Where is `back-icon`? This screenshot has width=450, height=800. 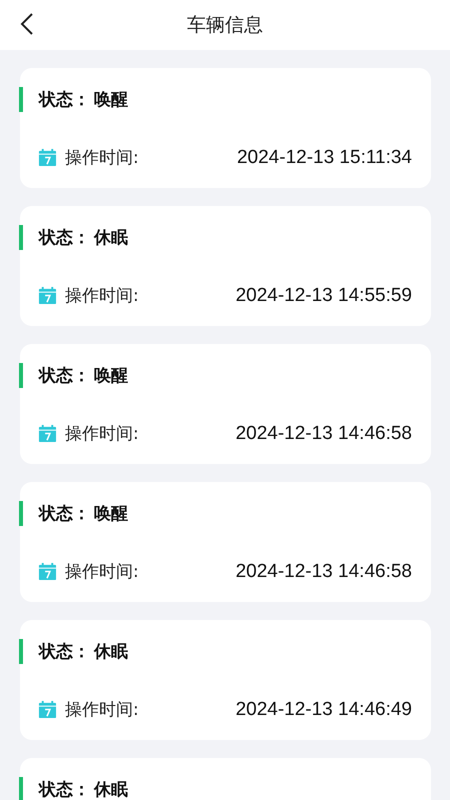
back-icon is located at coordinates (27, 24).